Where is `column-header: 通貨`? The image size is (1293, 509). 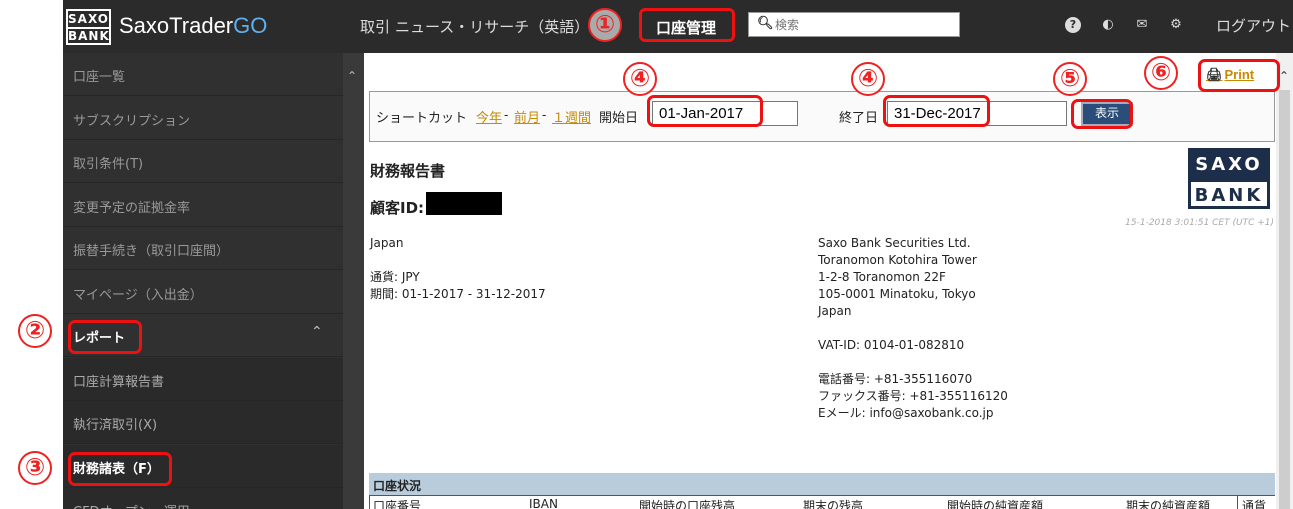
column-header: 通貨 is located at coordinates (1254, 504).